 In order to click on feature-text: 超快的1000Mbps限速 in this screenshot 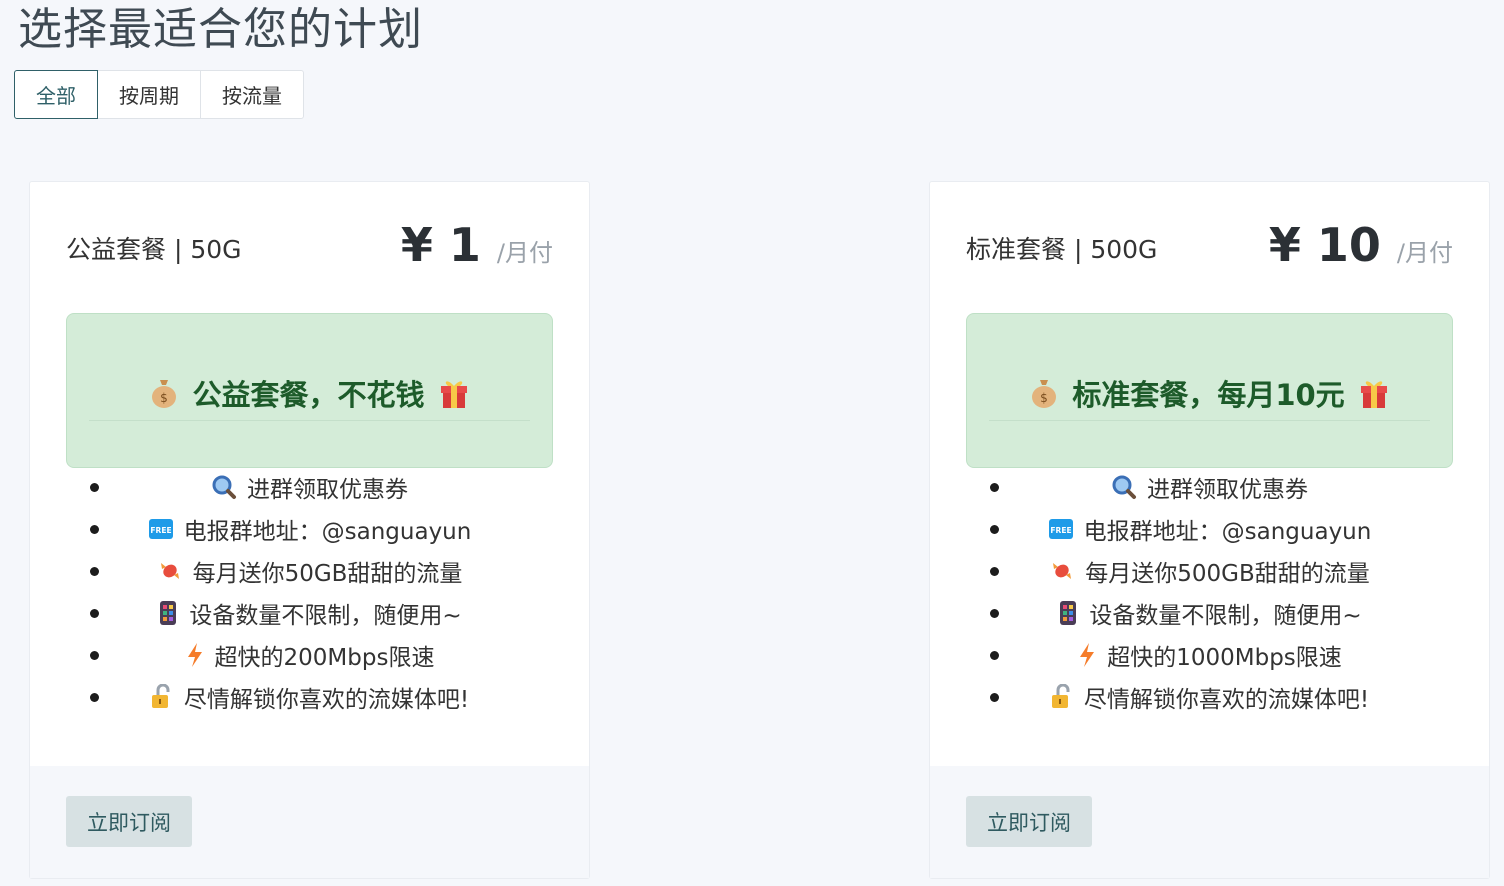, I will do `click(1224, 658)`.